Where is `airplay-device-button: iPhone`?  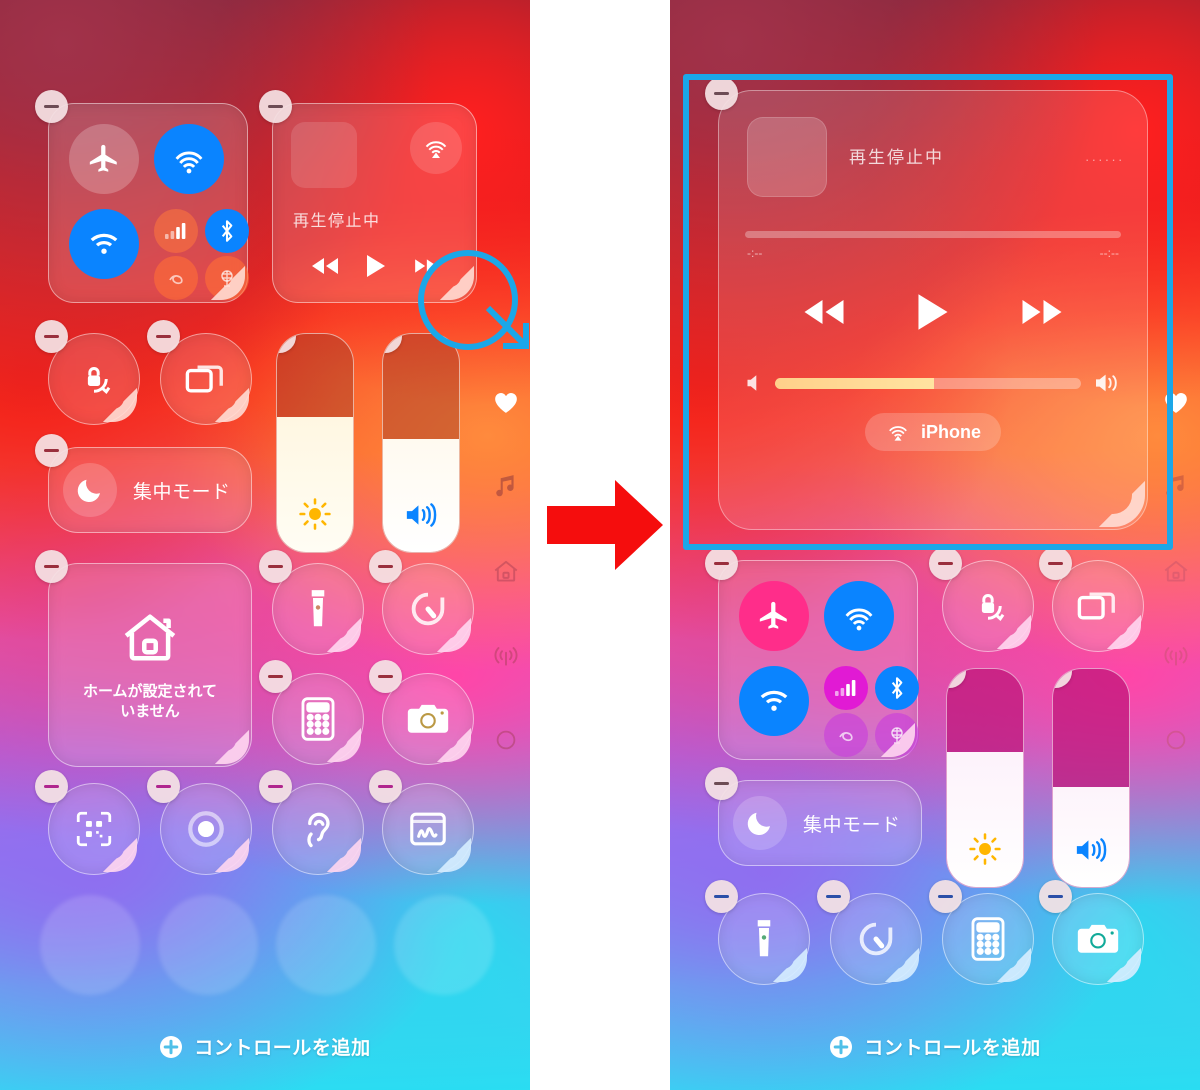 airplay-device-button: iPhone is located at coordinates (933, 432).